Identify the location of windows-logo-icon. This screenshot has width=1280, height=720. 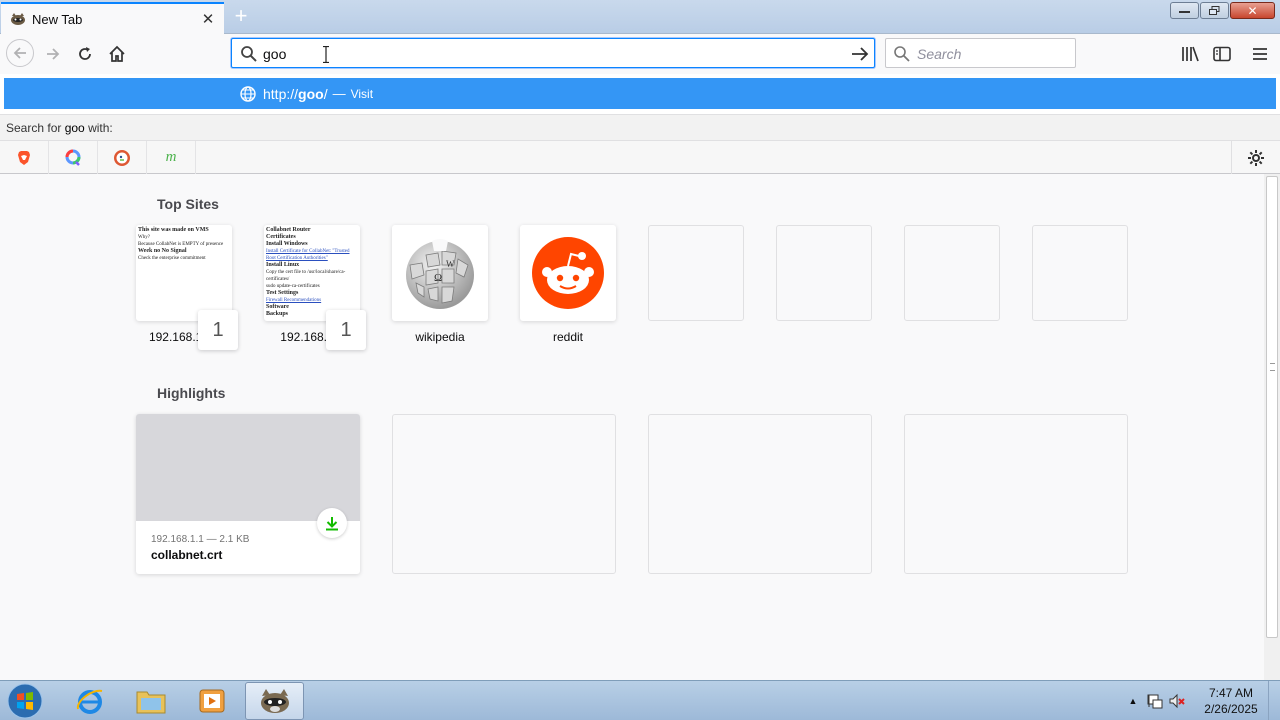
(25, 701).